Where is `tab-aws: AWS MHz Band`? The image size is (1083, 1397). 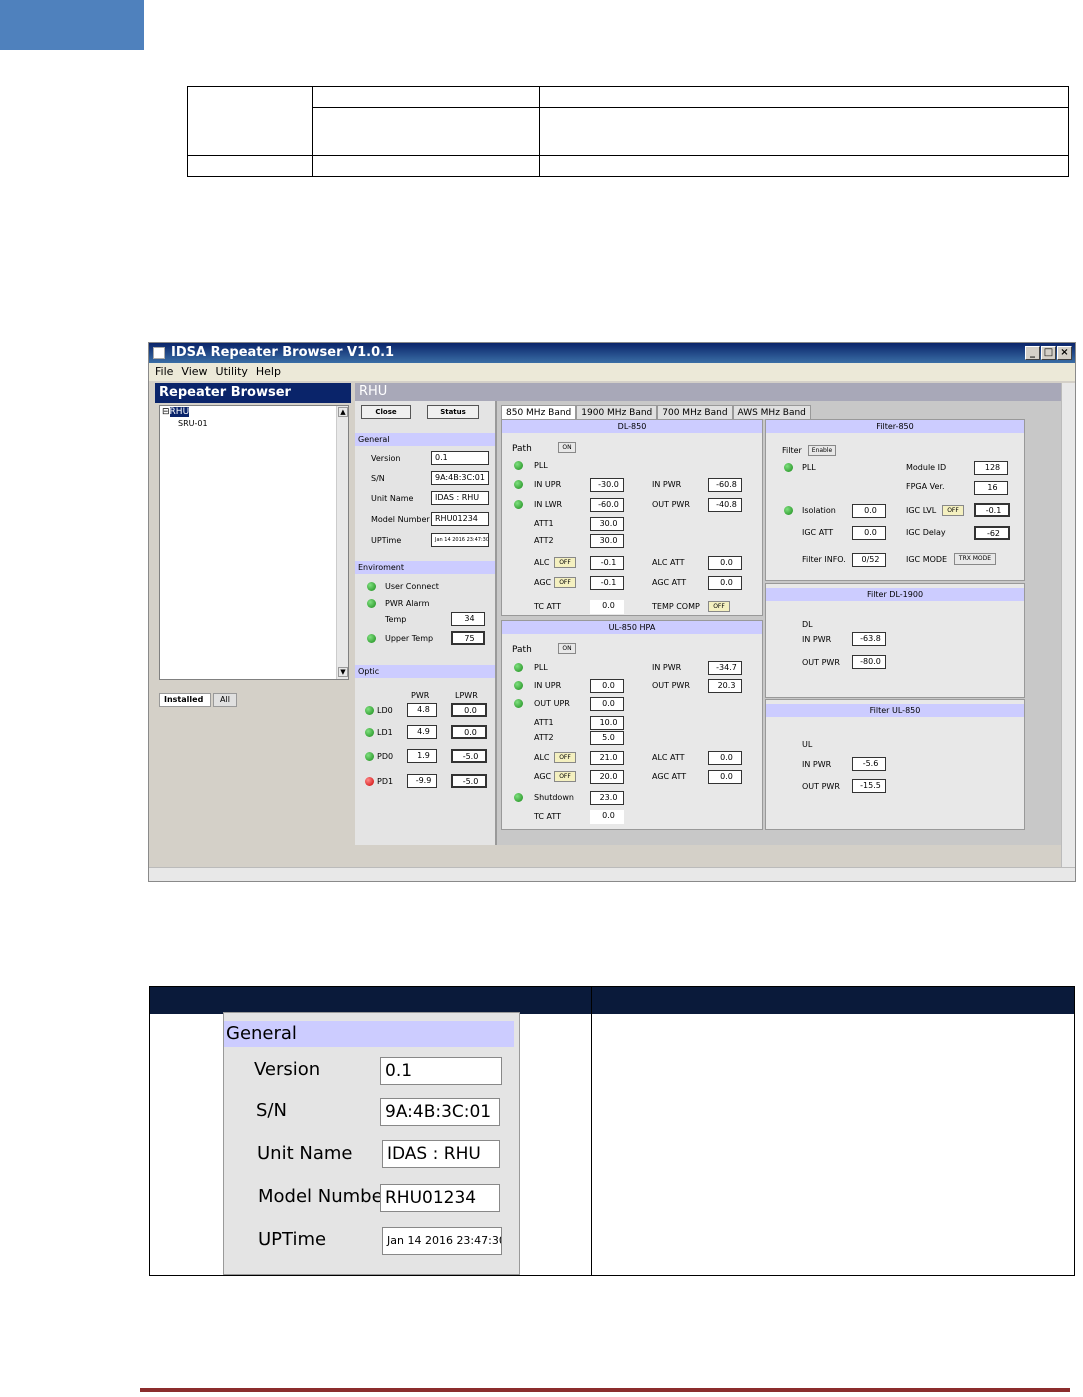
tab-aws: AWS MHz Band is located at coordinates (771, 412).